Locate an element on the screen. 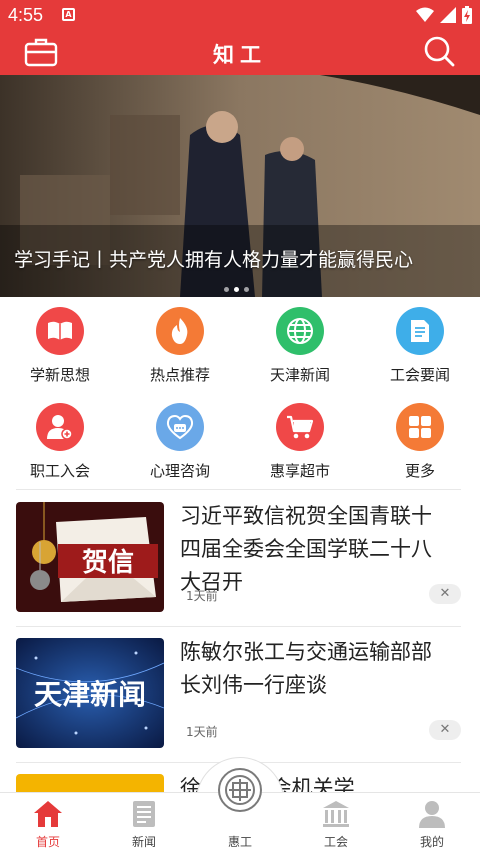  grid-item-union-news: 工会要闻 is located at coordinates (420, 342).